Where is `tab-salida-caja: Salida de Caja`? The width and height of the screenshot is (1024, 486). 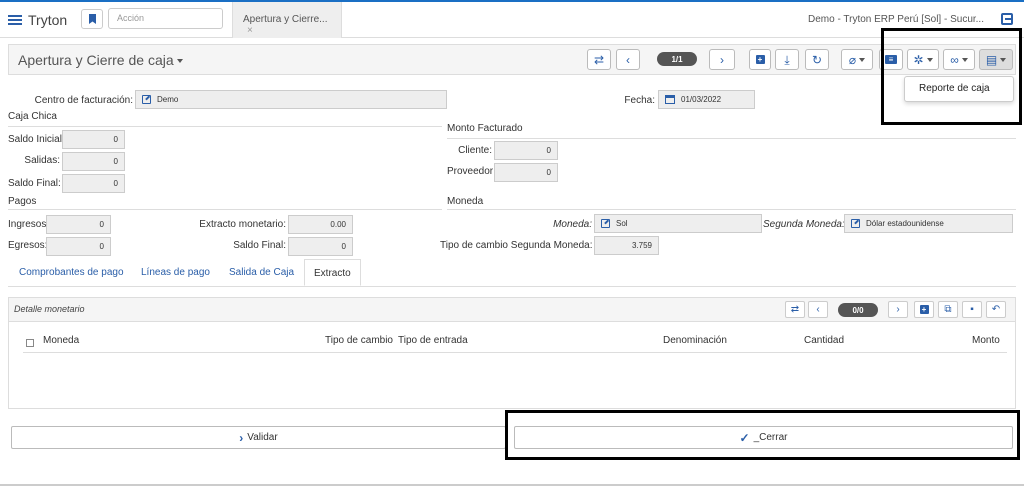
tab-salida-caja: Salida de Caja is located at coordinates (261, 272).